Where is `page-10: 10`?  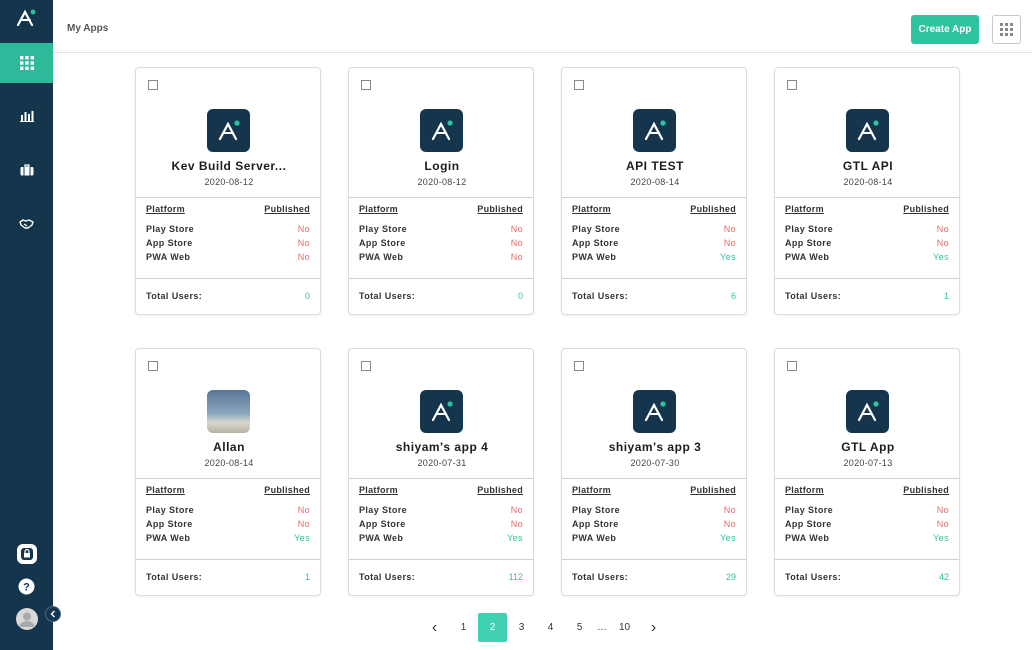
page-10: 10 is located at coordinates (624, 627).